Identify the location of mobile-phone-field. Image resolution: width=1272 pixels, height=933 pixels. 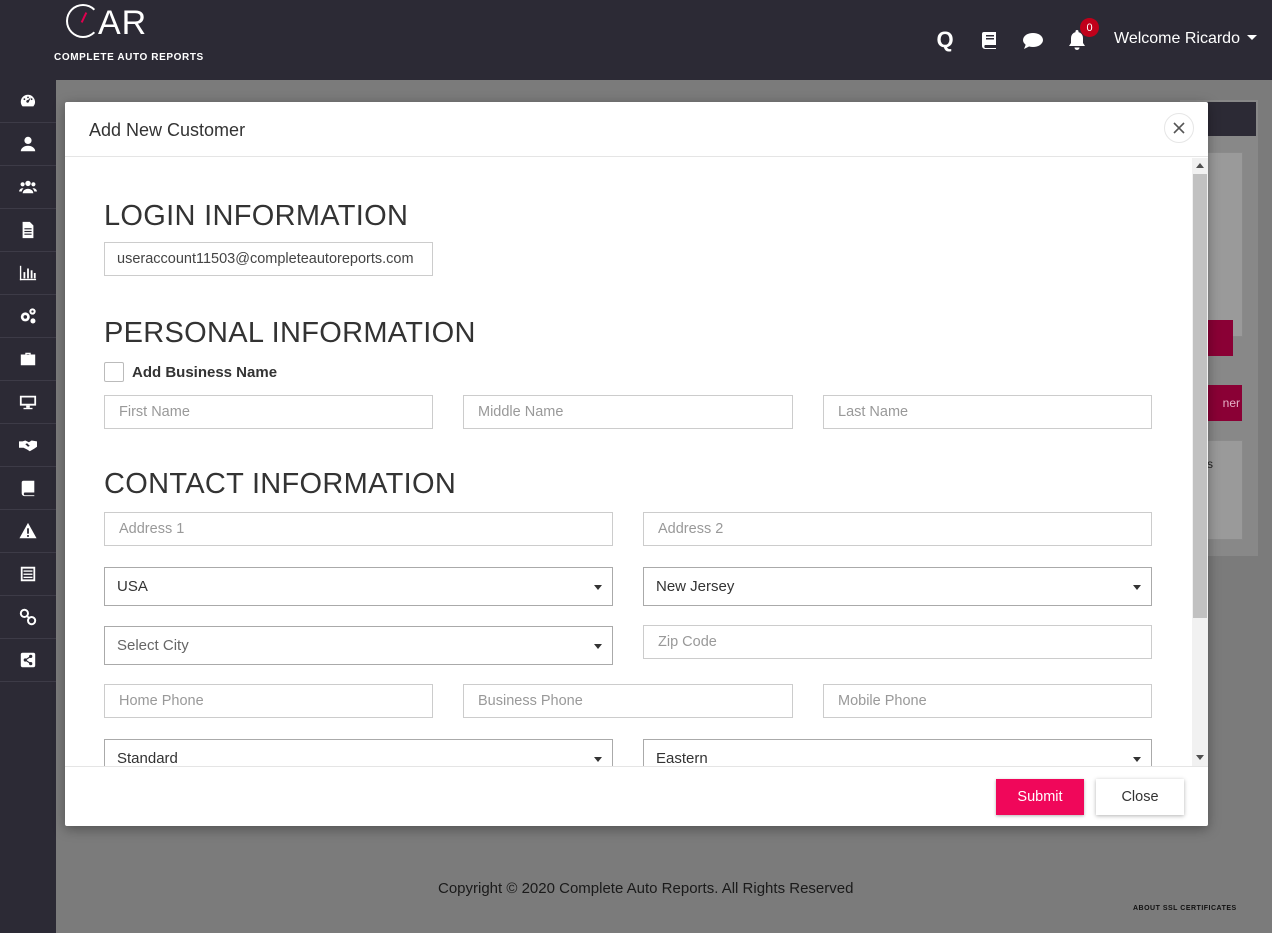
(987, 701).